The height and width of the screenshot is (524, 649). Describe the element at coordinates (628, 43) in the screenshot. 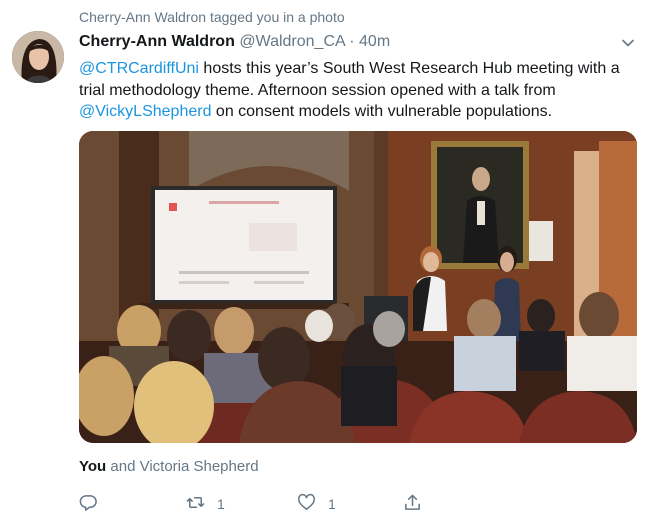

I see `chevron-down-icon` at that location.